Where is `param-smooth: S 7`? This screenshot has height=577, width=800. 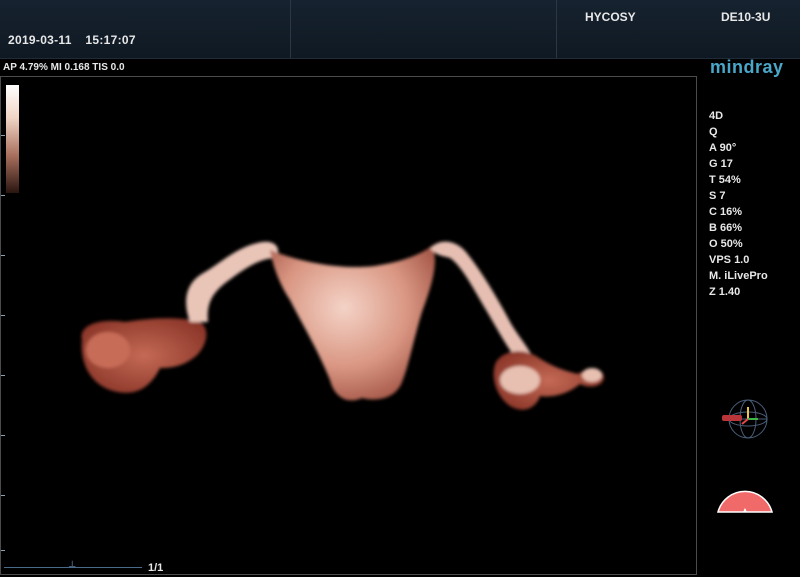 param-smooth: S 7 is located at coordinates (717, 196).